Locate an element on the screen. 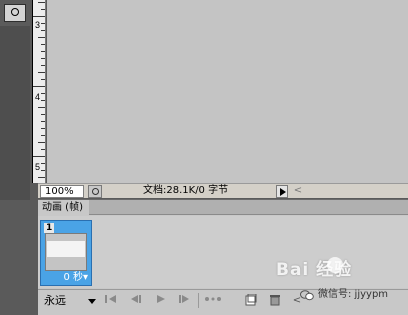 Image resolution: width=408 pixels, height=315 pixels. first-frame-icon is located at coordinates (110, 299).